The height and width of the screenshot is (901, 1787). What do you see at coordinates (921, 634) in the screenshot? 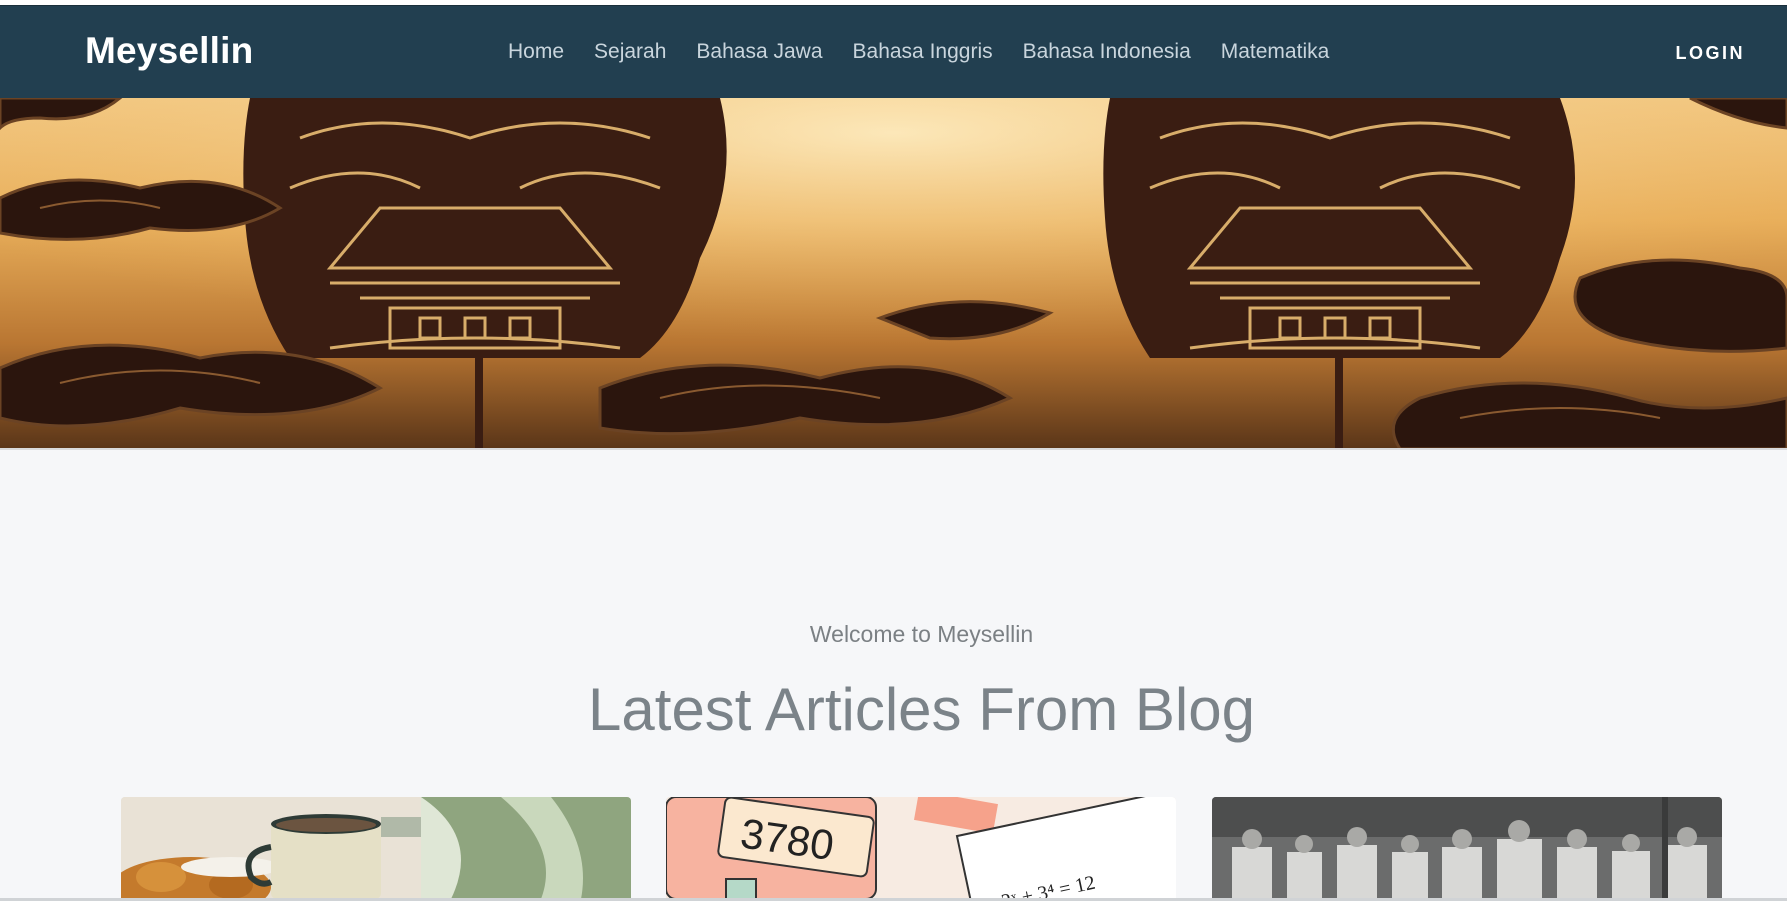
I see `welcome-subtitle: Welcome to Meysellin` at bounding box center [921, 634].